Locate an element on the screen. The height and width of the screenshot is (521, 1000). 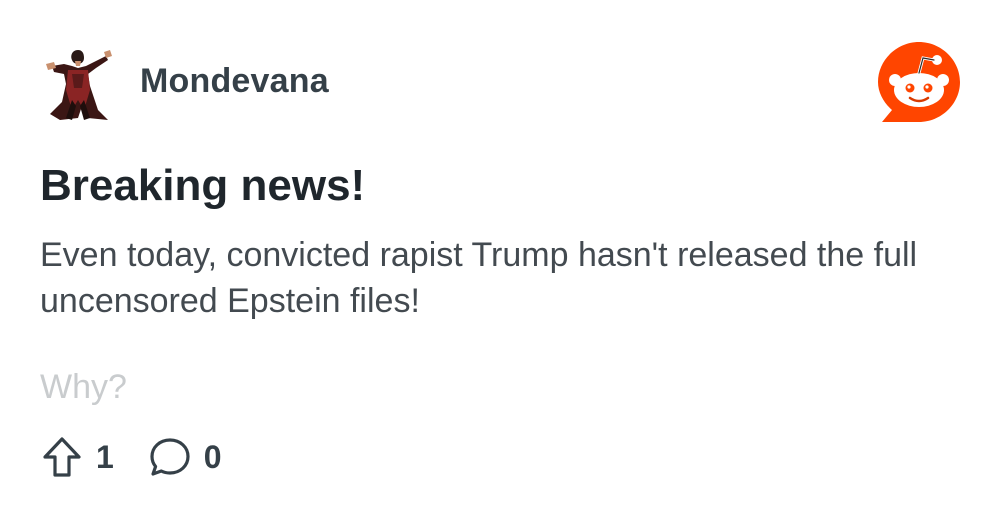
author-name: Mondevana is located at coordinates (234, 81).